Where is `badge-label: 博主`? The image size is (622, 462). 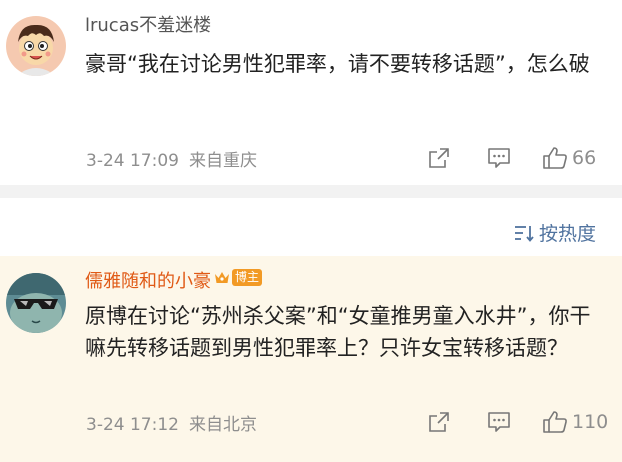
badge-label: 博主 is located at coordinates (247, 277).